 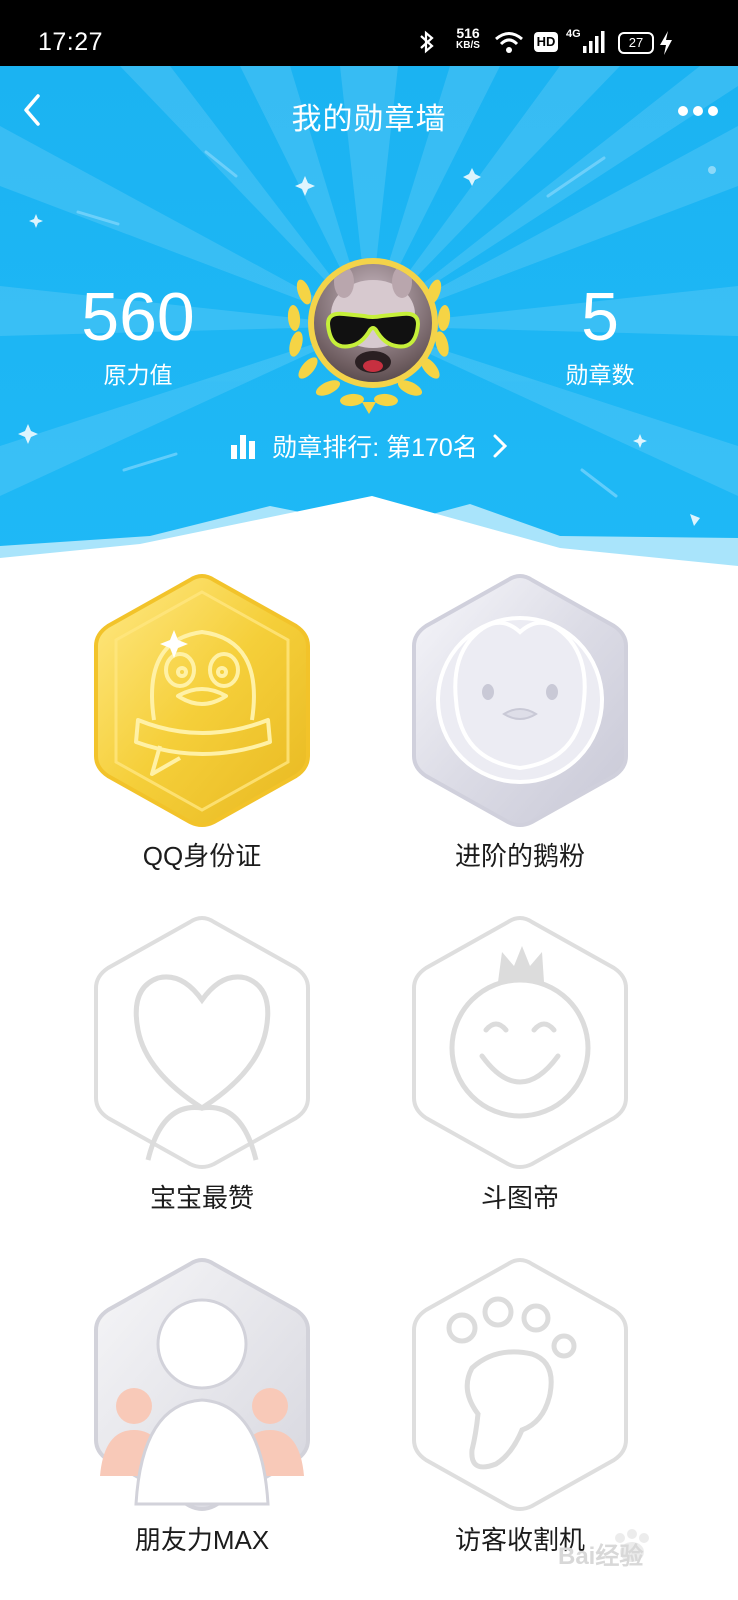 What do you see at coordinates (519, 1198) in the screenshot?
I see `badge-label: 斗图帝` at bounding box center [519, 1198].